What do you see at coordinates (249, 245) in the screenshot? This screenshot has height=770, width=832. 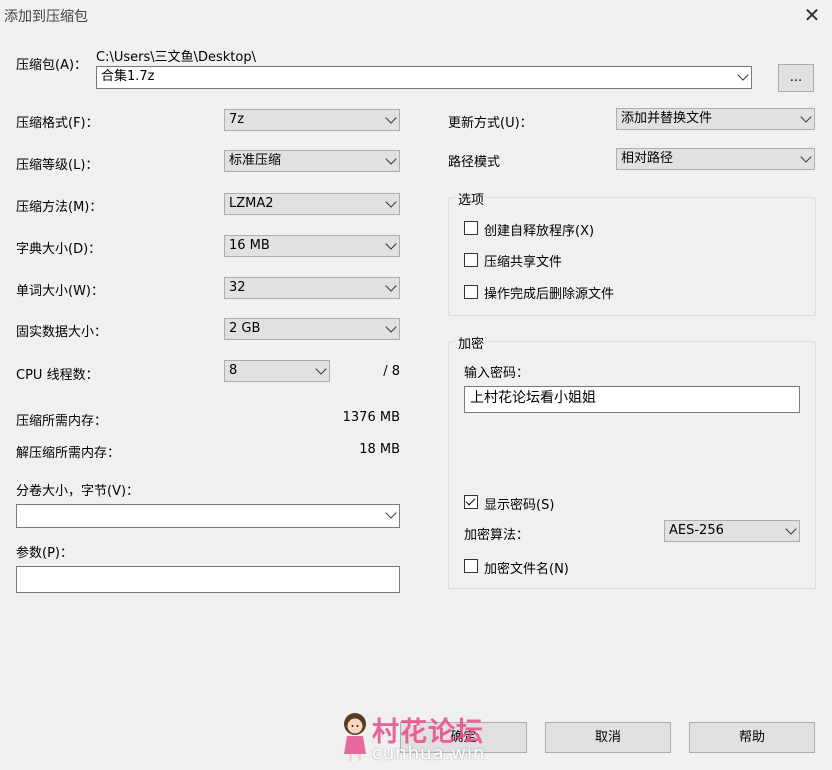 I see `dict-value: 16 MB` at bounding box center [249, 245].